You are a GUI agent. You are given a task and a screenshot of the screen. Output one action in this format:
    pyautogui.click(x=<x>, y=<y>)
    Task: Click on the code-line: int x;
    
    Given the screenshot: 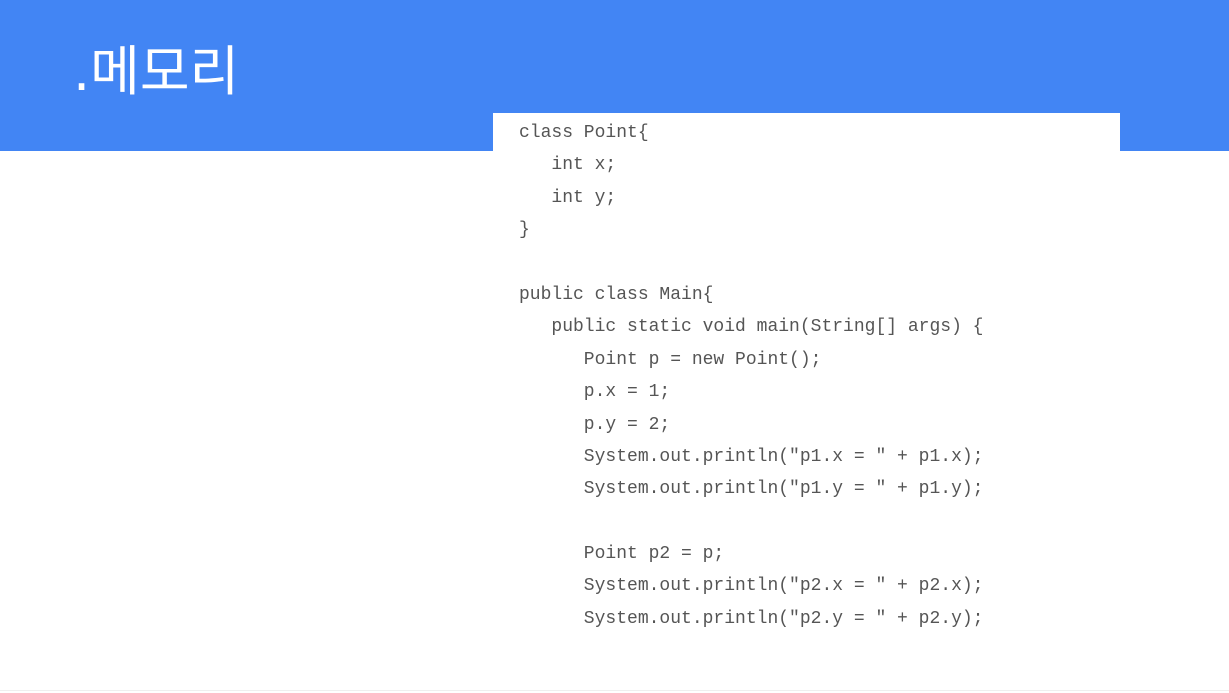 What is the action you would take?
    pyautogui.click(x=568, y=165)
    